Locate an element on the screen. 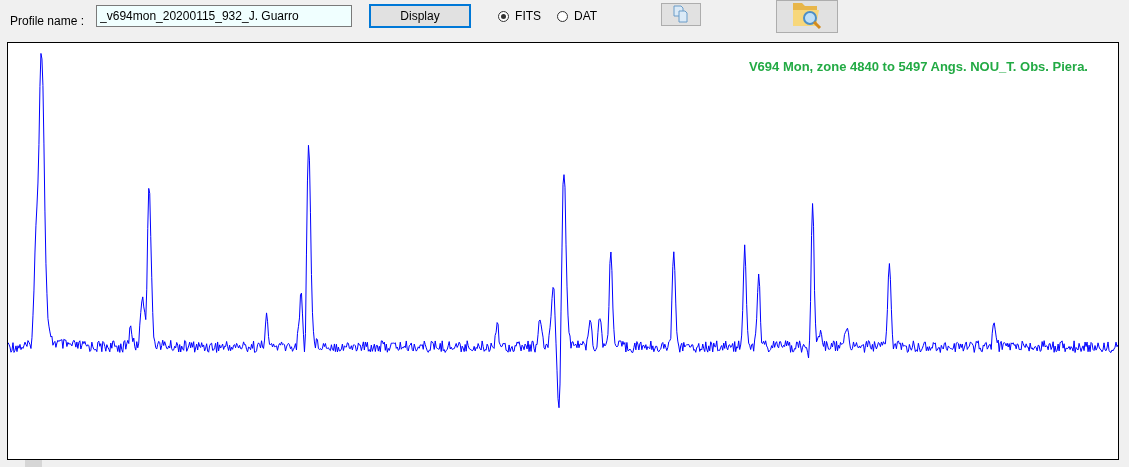 This screenshot has width=1129, height=467. profile-name-field: _v694mon_20200115_932_J. Guarro is located at coordinates (224, 16).